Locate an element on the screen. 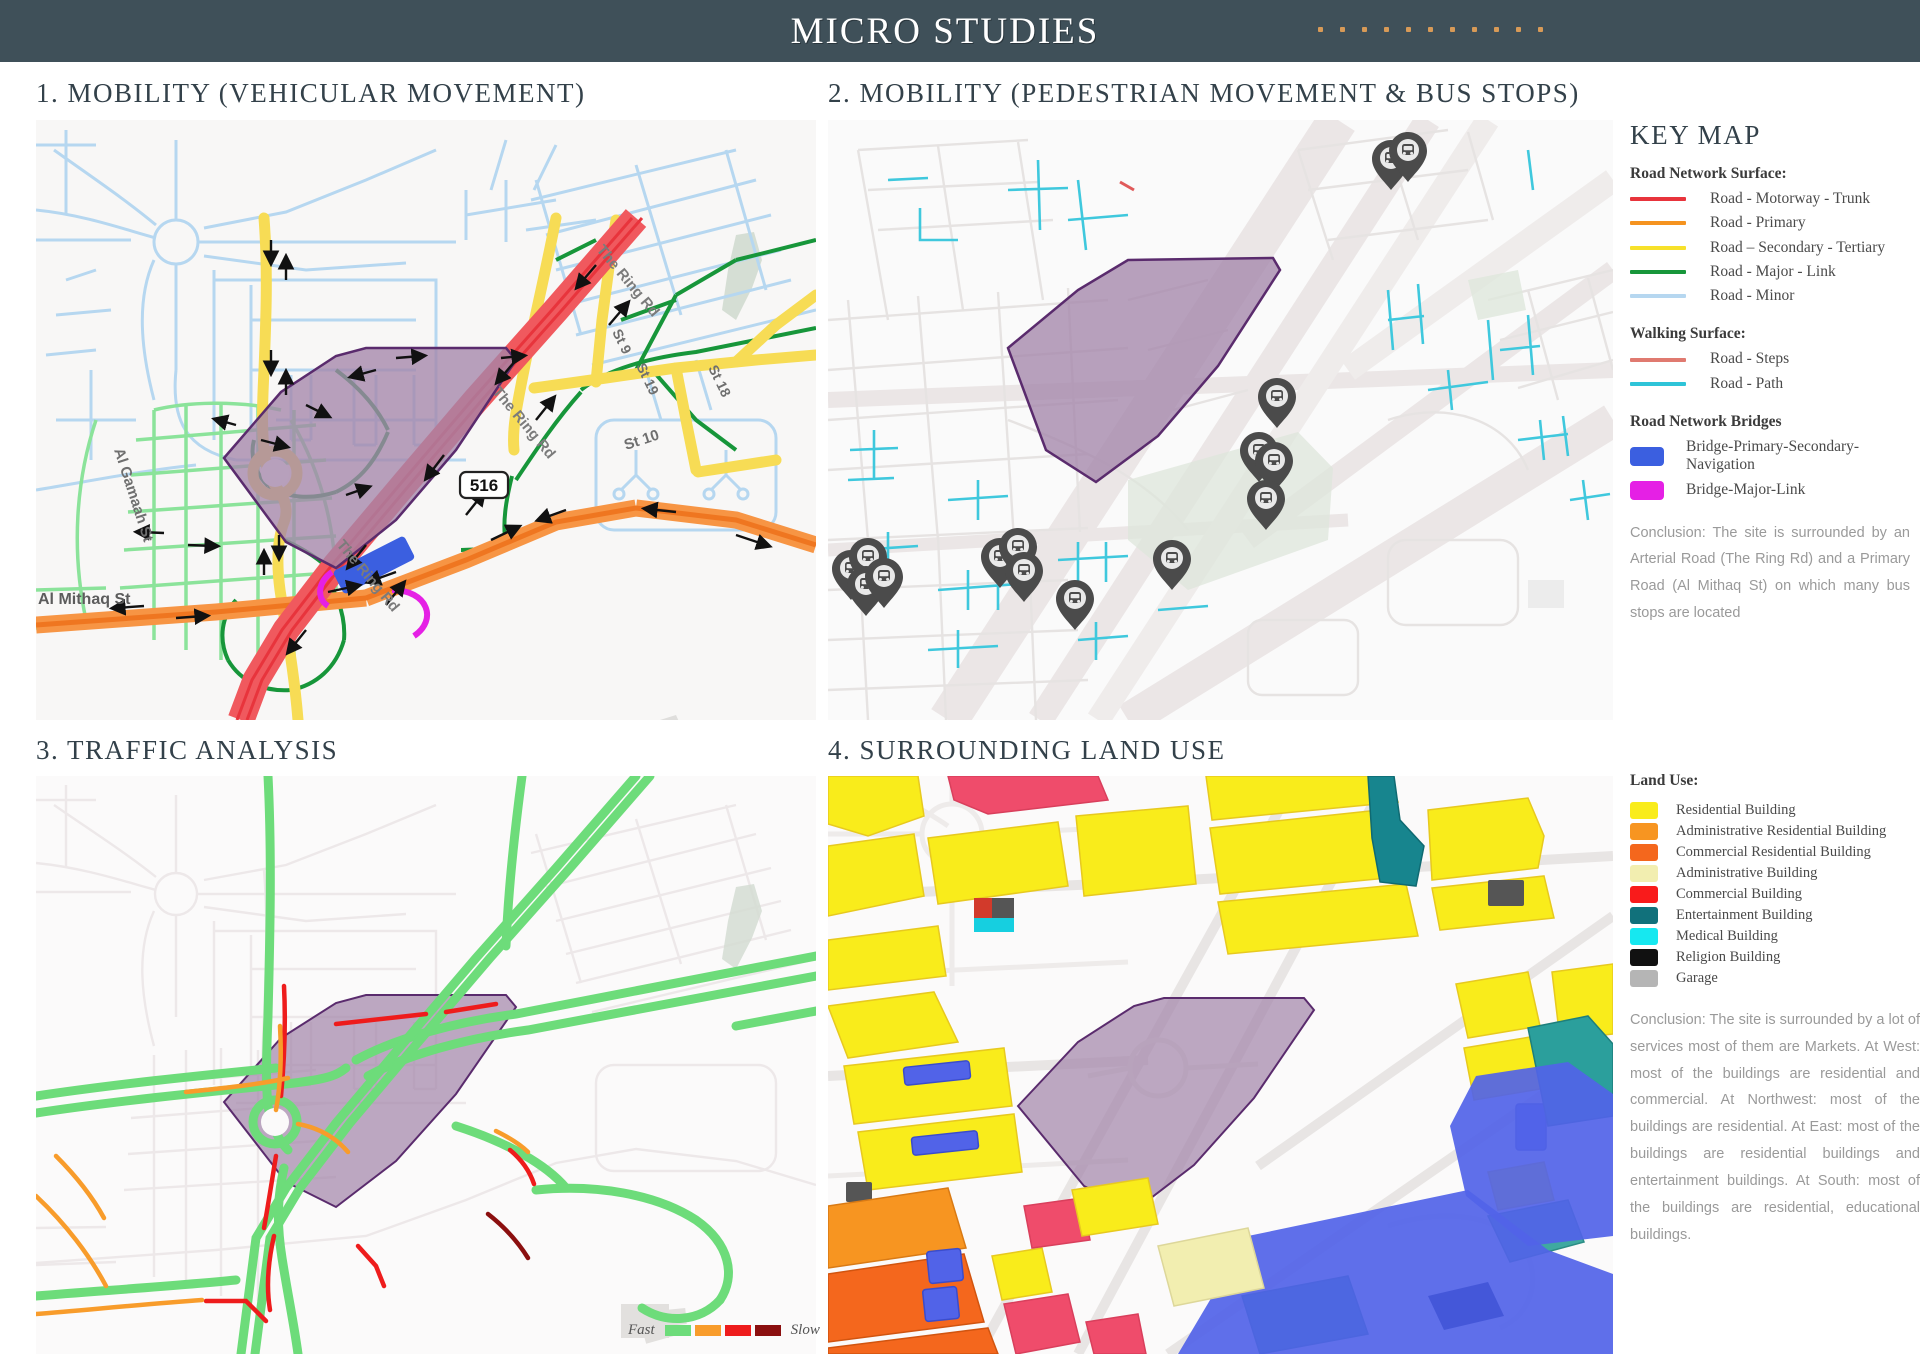 The image size is (1920, 1358). legend-label: Commercial Building is located at coordinates (1739, 894).